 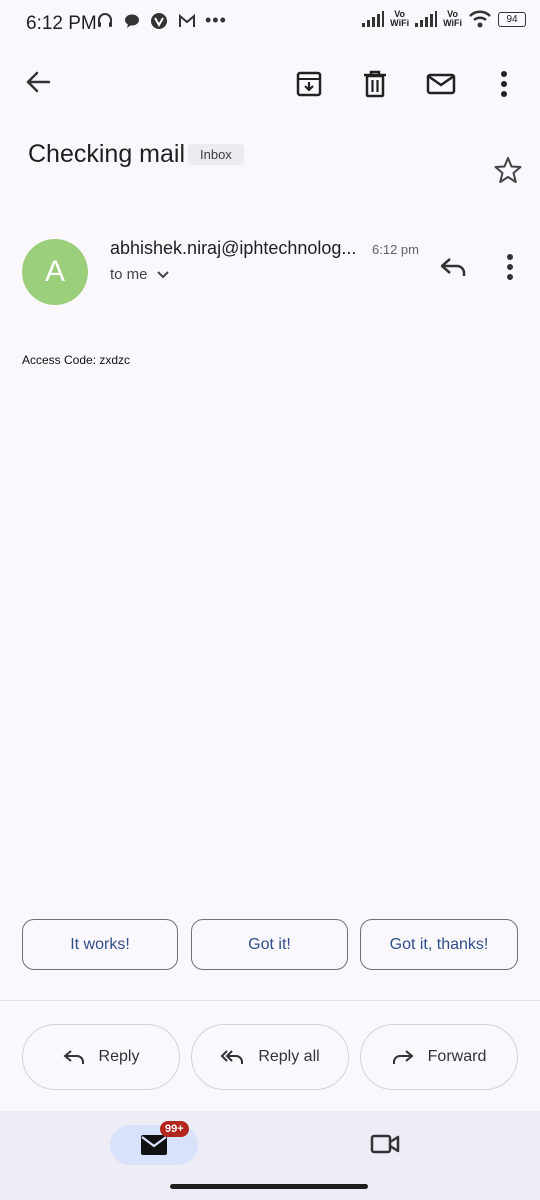 What do you see at coordinates (154, 1145) in the screenshot?
I see `mail-icon` at bounding box center [154, 1145].